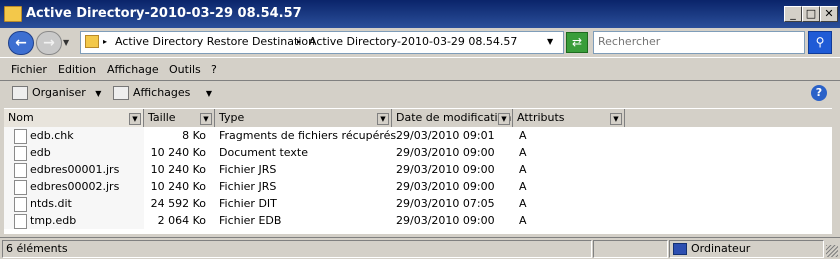  Describe the element at coordinates (445, 135) in the screenshot. I see `file-date: 29/03/2010 09:01` at that location.